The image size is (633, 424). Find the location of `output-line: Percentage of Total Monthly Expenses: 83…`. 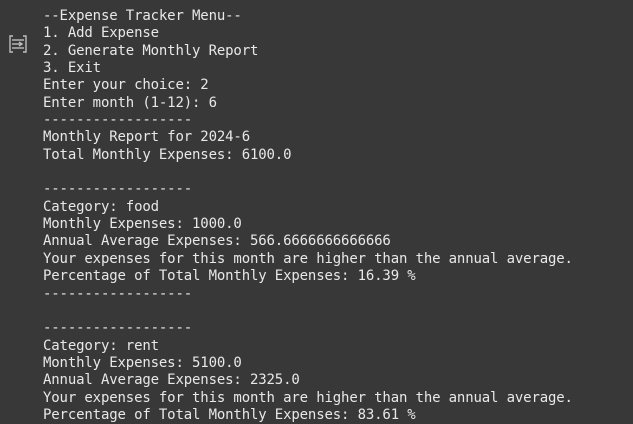

output-line: Percentage of Total Monthly Expenses: 83… is located at coordinates (229, 414).